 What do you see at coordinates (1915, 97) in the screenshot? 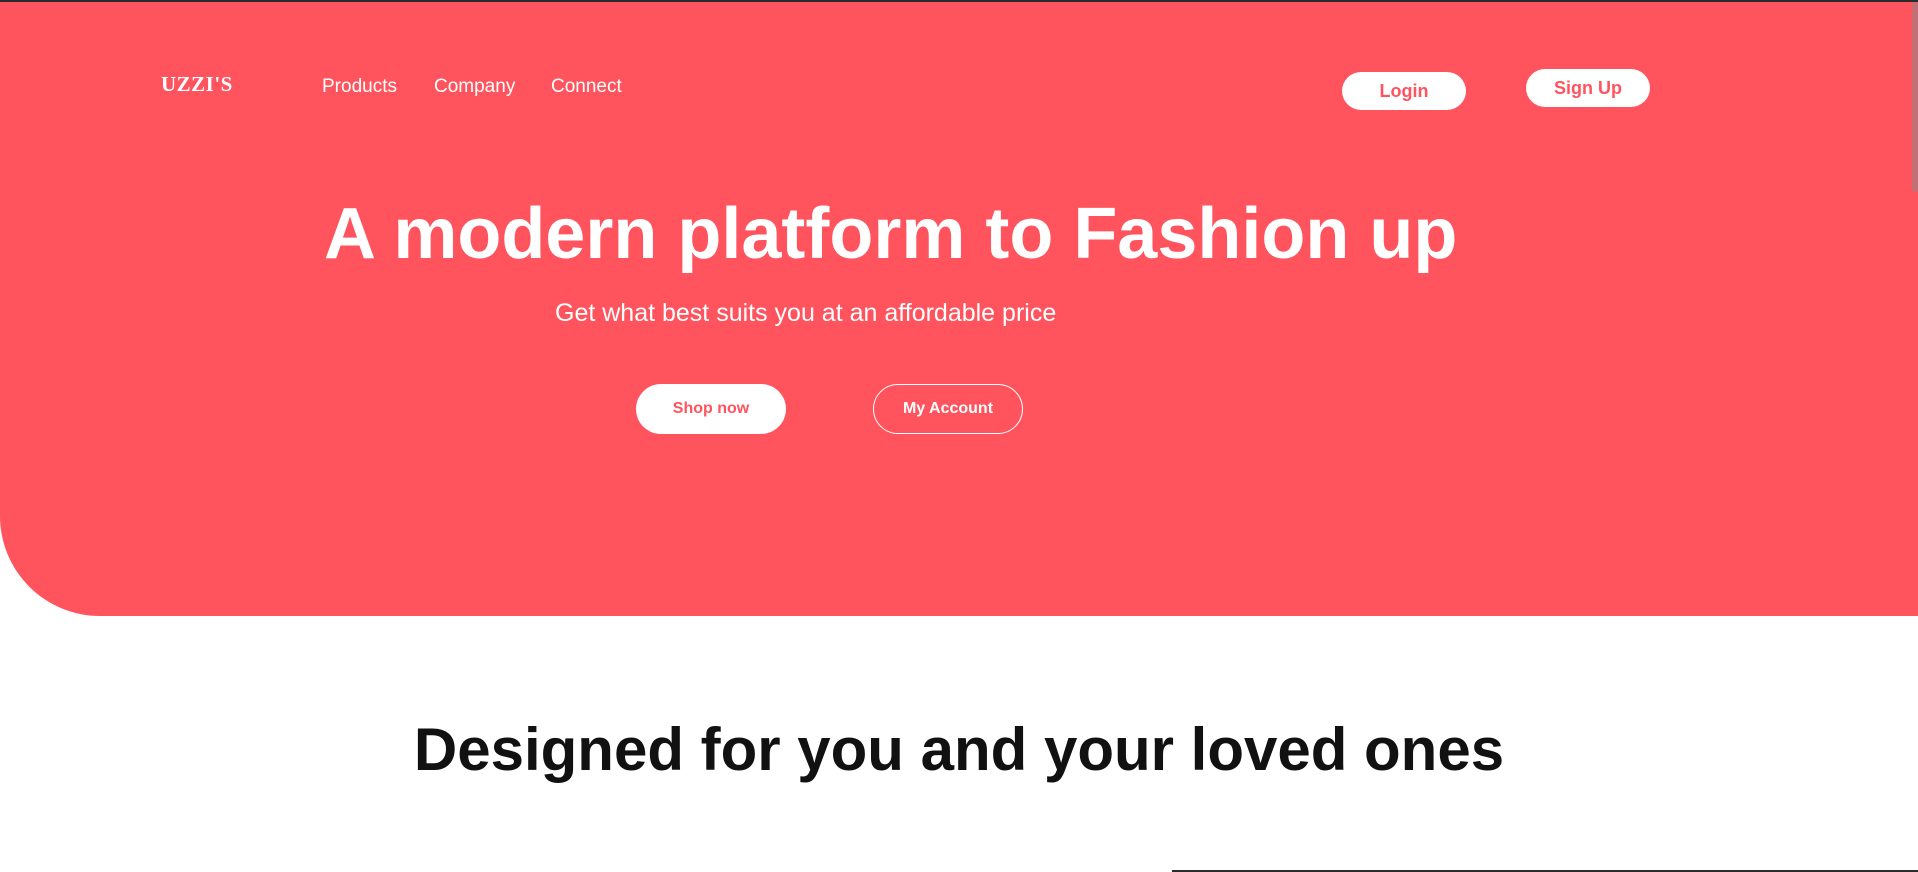
I see `page-scrollbar` at bounding box center [1915, 97].